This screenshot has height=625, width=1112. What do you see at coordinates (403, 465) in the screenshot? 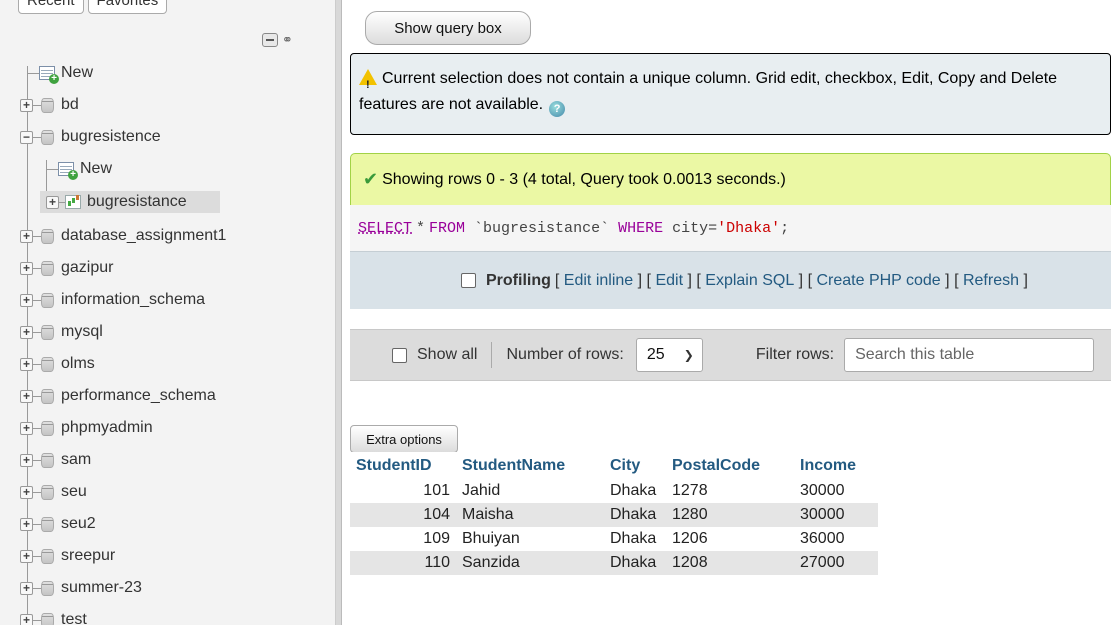
I see `column-header-studentid: StudentID` at bounding box center [403, 465].